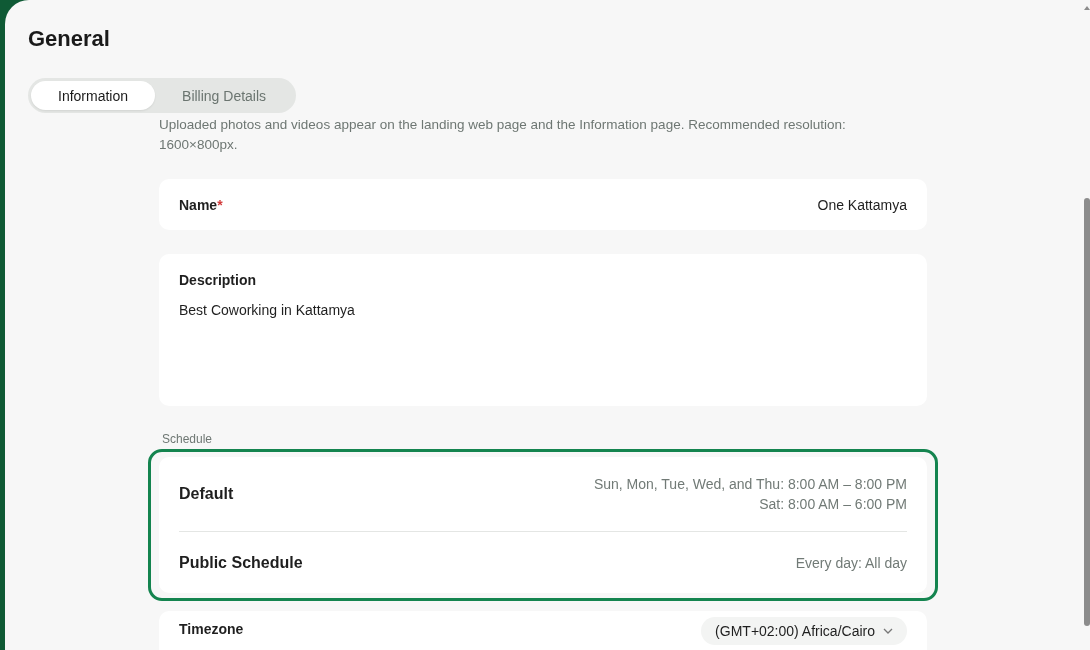 This screenshot has height=650, width=1090. I want to click on tab: Billing Details, so click(224, 95).